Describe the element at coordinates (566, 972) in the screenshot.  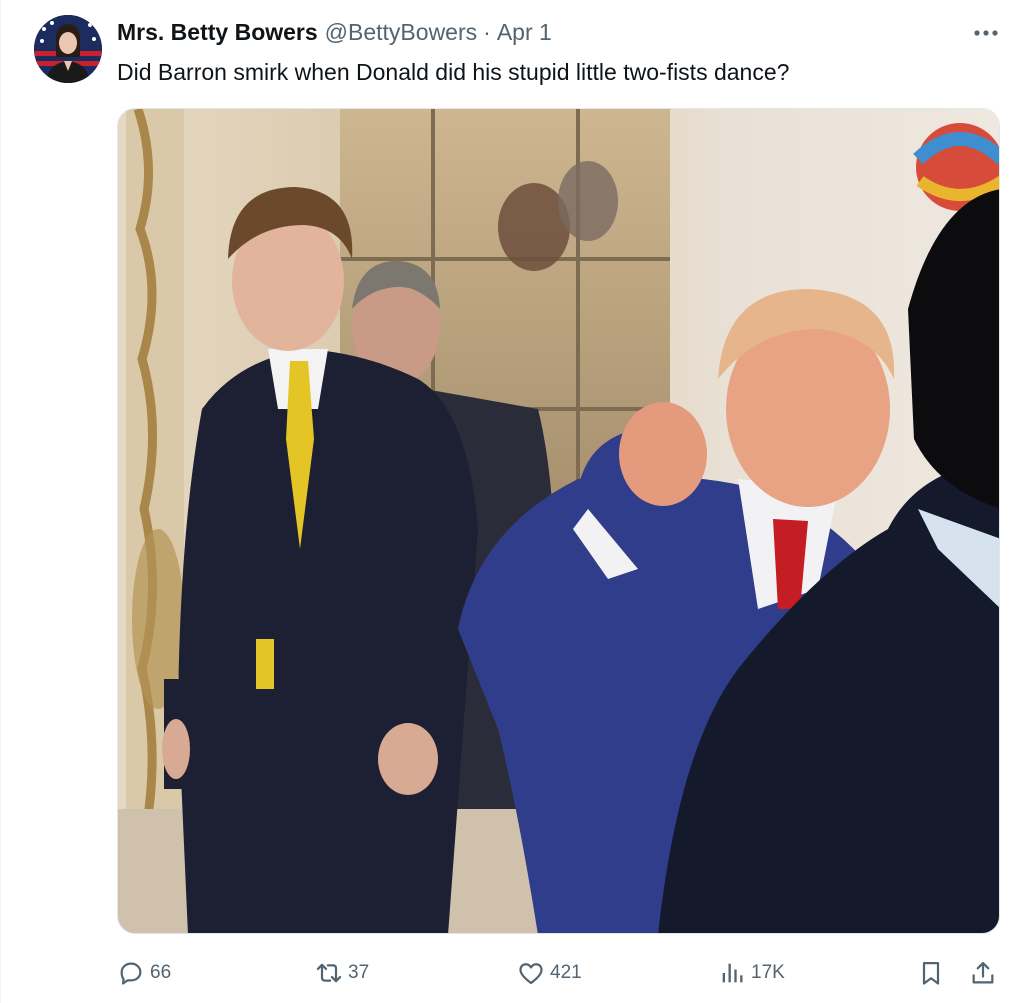
I see `like-count: 421` at that location.